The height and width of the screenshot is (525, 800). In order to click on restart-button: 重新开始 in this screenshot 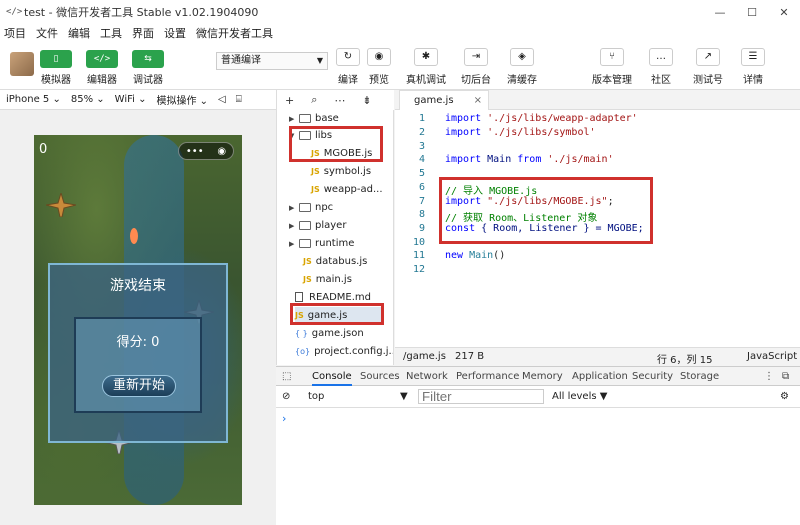, I will do `click(139, 386)`.